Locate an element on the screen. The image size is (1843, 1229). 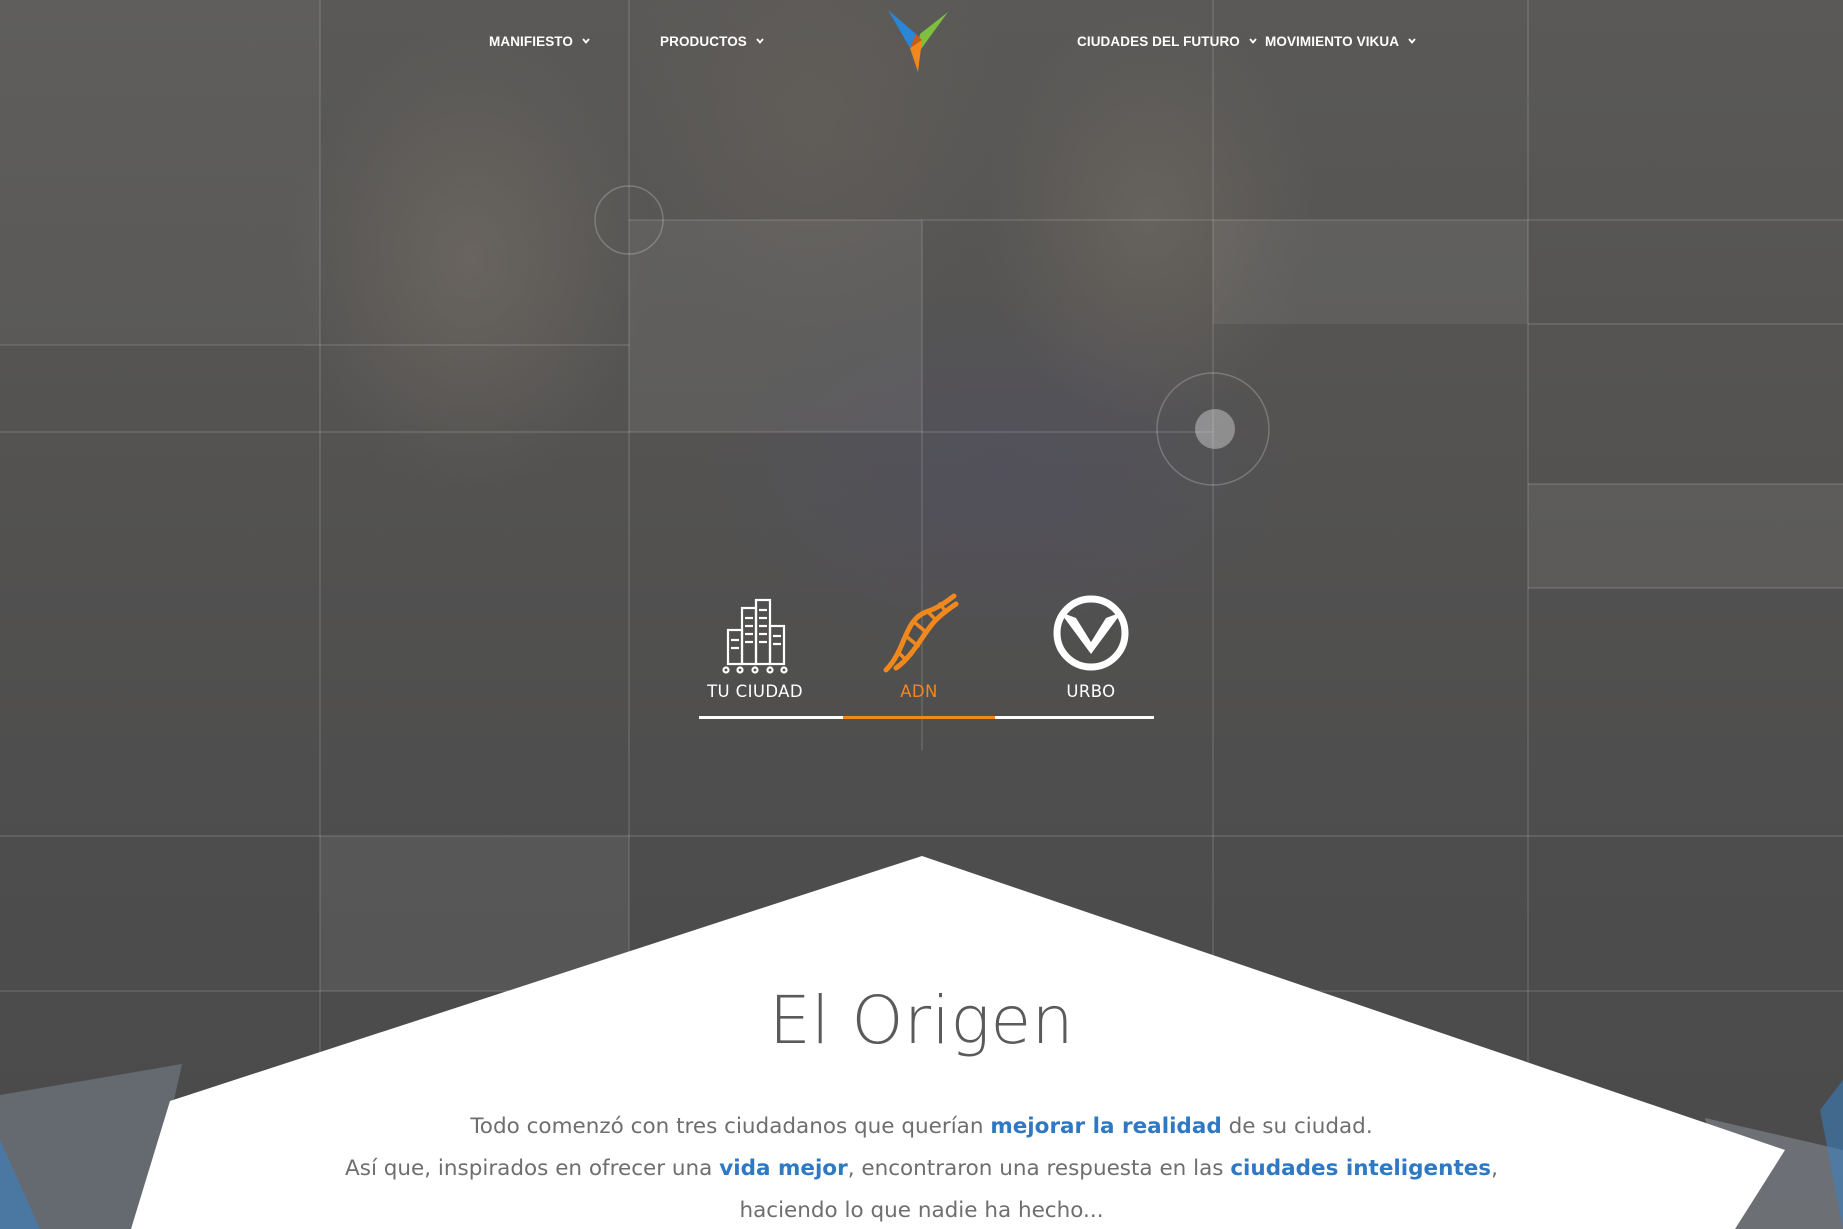
highlight-ciudades-inteligentes: ciudades inteligentes is located at coordinates (1361, 1168).